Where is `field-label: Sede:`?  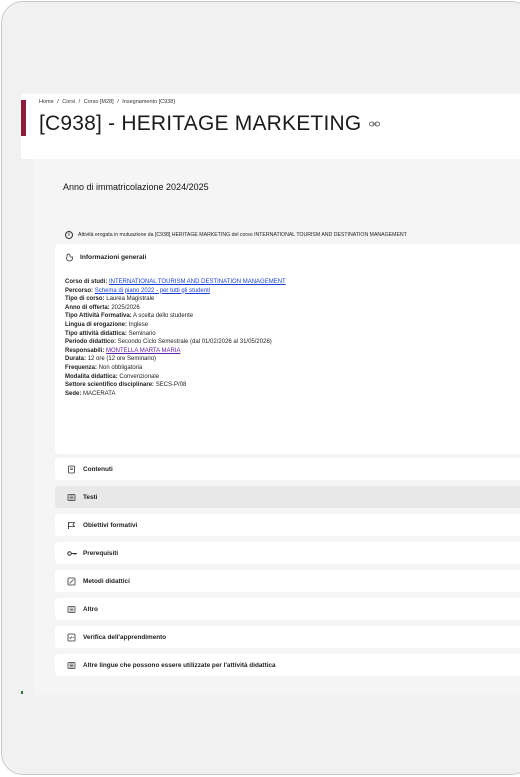
field-label: Sede: is located at coordinates (73, 393).